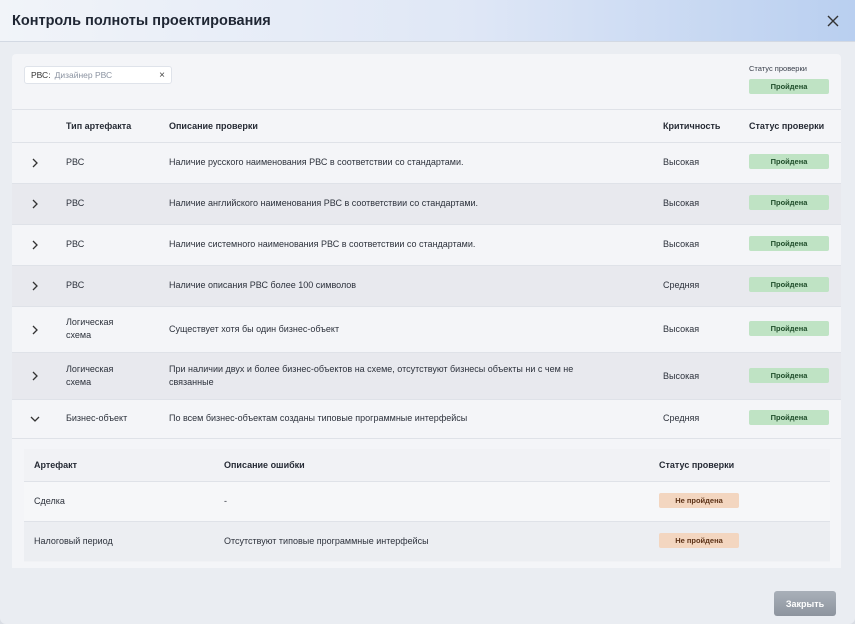  I want to click on details-artifact: Налоговый период, so click(73, 541).